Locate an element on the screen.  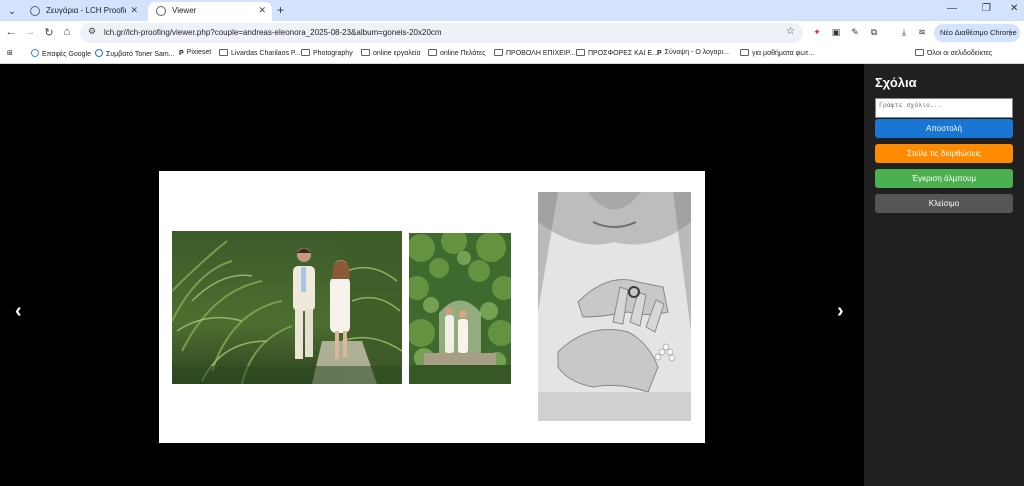
couple-garden-arch-photo is located at coordinates (460, 308).